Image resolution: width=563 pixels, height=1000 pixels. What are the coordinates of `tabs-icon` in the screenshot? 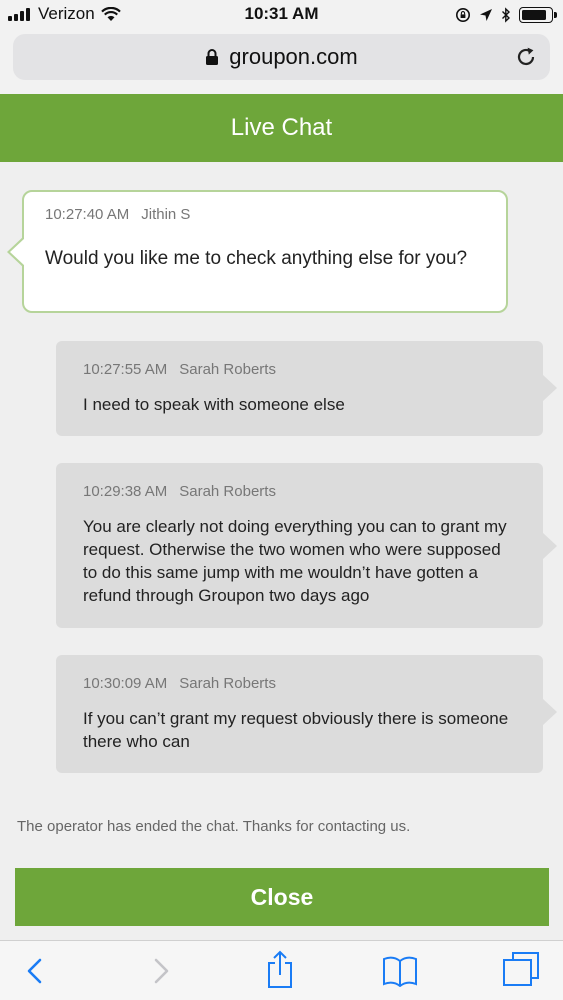 It's located at (521, 969).